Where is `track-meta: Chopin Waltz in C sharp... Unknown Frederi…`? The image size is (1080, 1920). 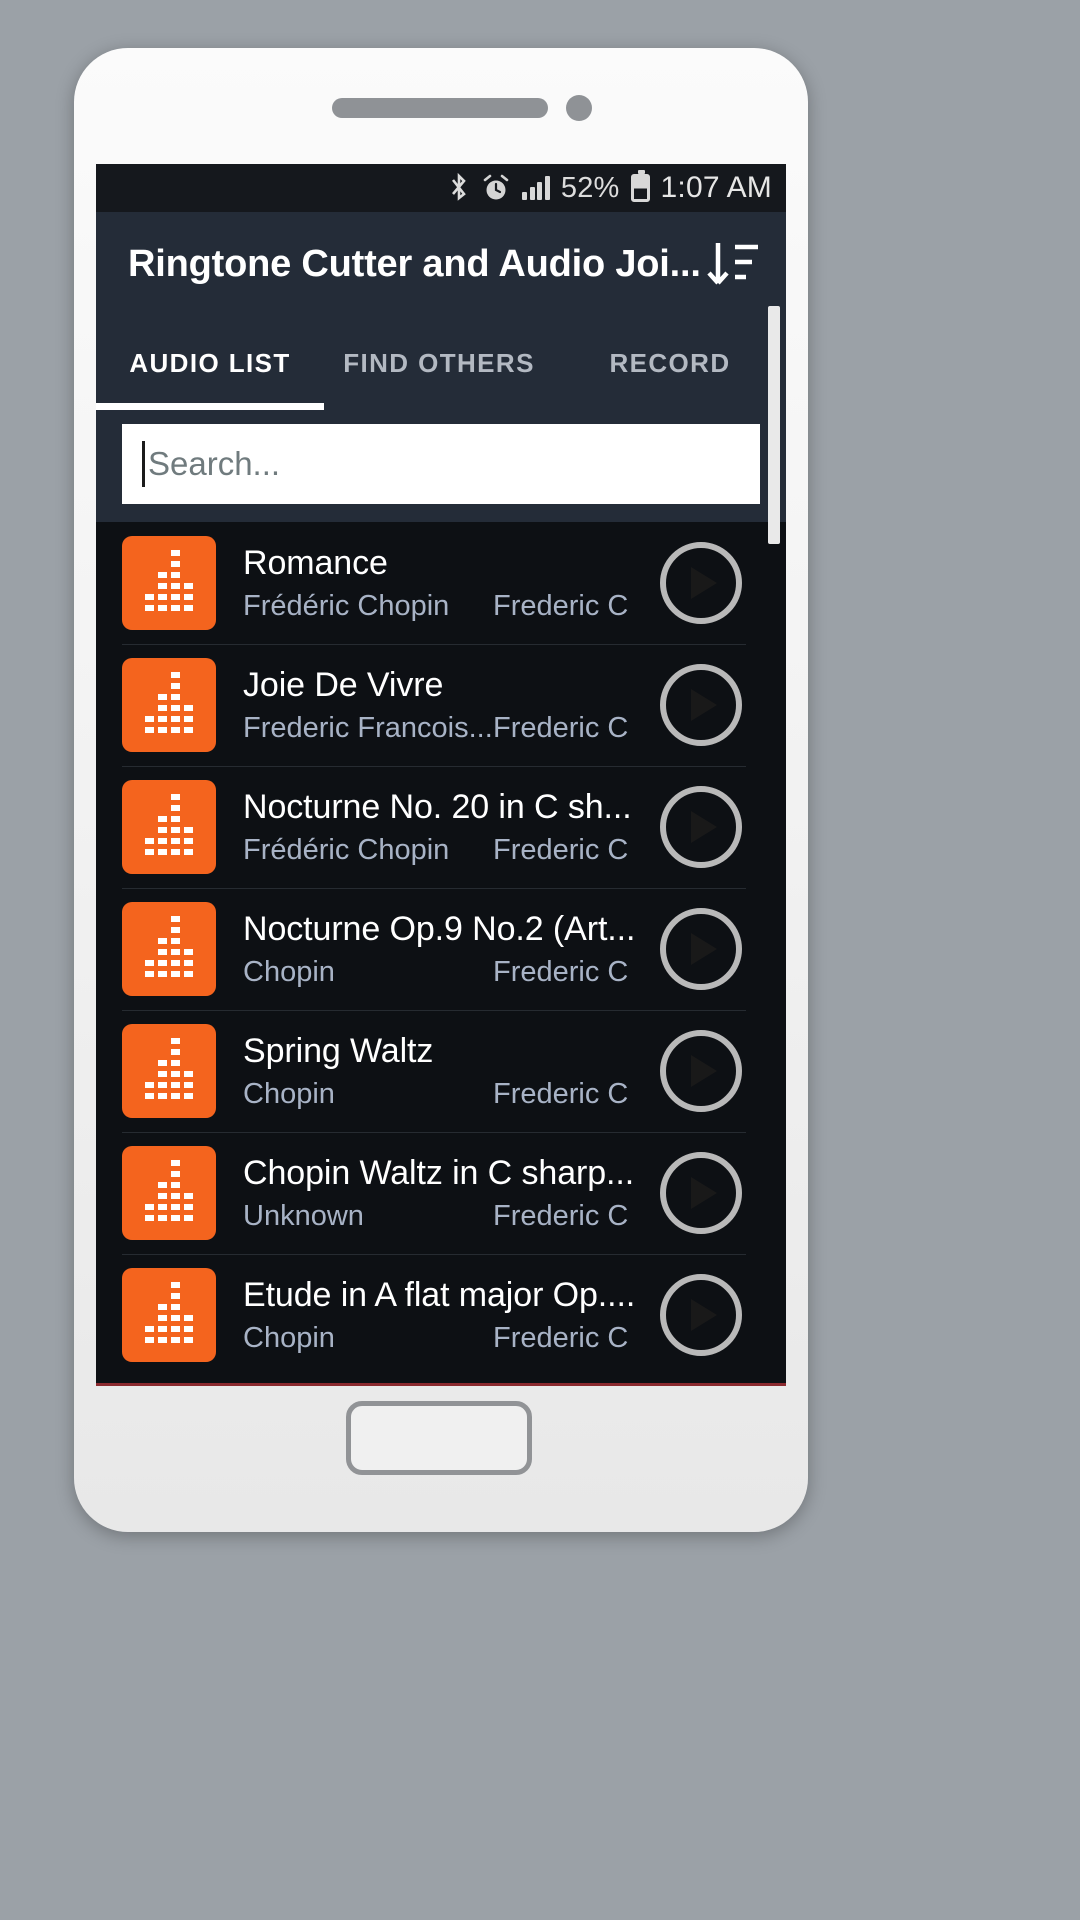 track-meta: Chopin Waltz in C sharp... Unknown Frederi… is located at coordinates (438, 1193).